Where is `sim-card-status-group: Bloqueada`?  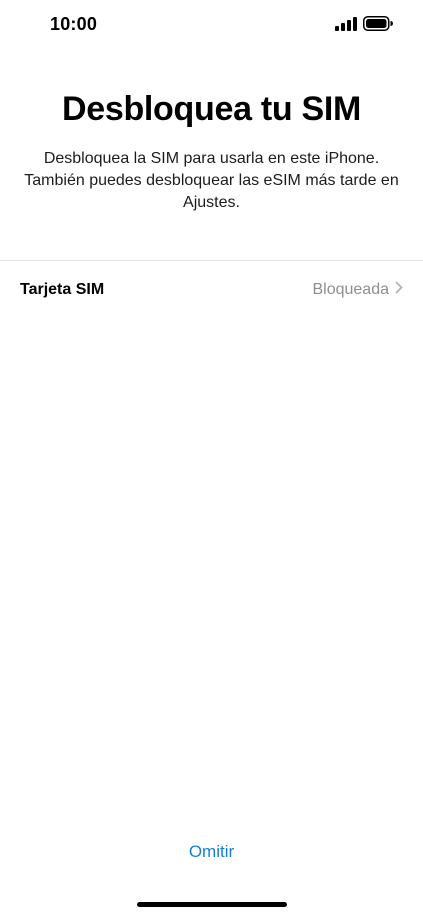 sim-card-status-group: Bloqueada is located at coordinates (357, 290).